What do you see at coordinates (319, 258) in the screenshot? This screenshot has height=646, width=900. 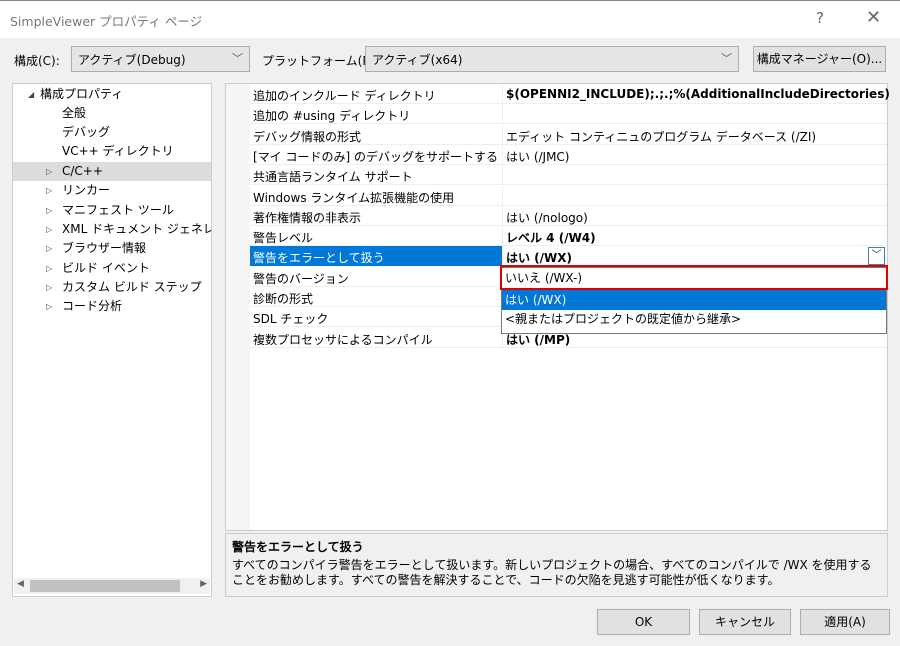 I see `property-name: 警告をエラーとして扱う` at bounding box center [319, 258].